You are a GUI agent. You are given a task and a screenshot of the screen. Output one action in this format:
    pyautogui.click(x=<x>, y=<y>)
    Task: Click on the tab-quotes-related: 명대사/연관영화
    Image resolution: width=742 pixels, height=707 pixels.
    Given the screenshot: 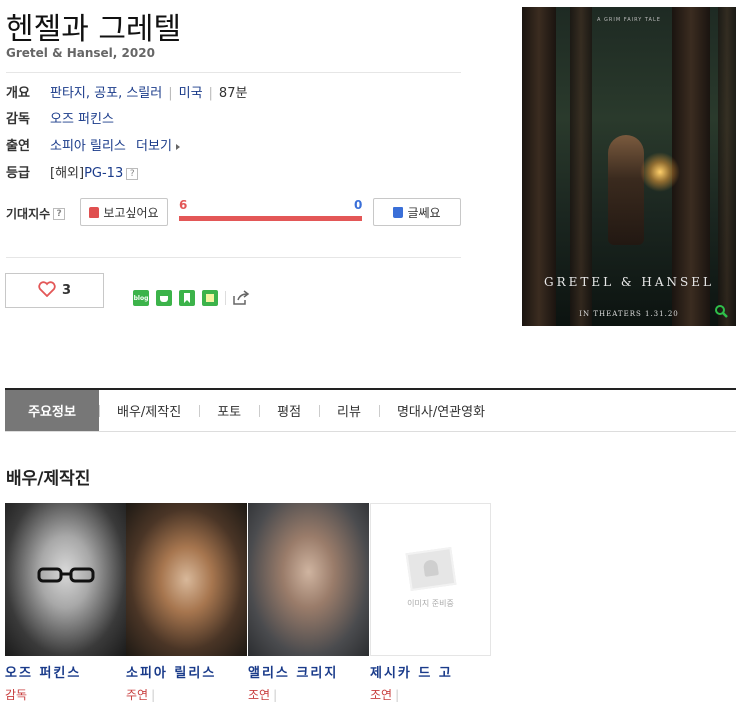 What is the action you would take?
    pyautogui.click(x=440, y=410)
    